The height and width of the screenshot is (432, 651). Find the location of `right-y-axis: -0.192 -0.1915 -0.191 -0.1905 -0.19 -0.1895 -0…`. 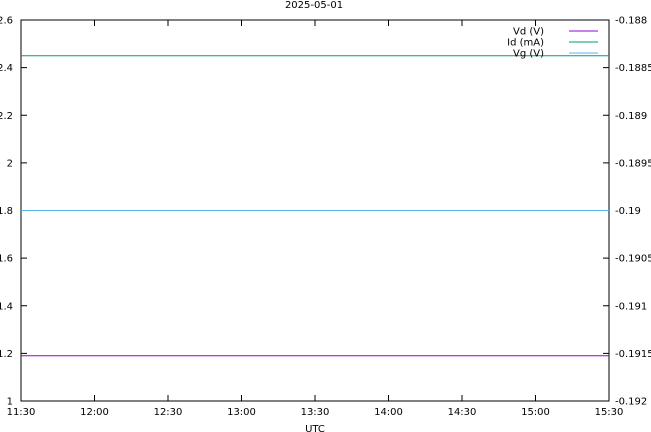

right-y-axis: -0.192 -0.1915 -0.191 -0.1905 -0.19 -0.1895 -0… is located at coordinates (627, 212).